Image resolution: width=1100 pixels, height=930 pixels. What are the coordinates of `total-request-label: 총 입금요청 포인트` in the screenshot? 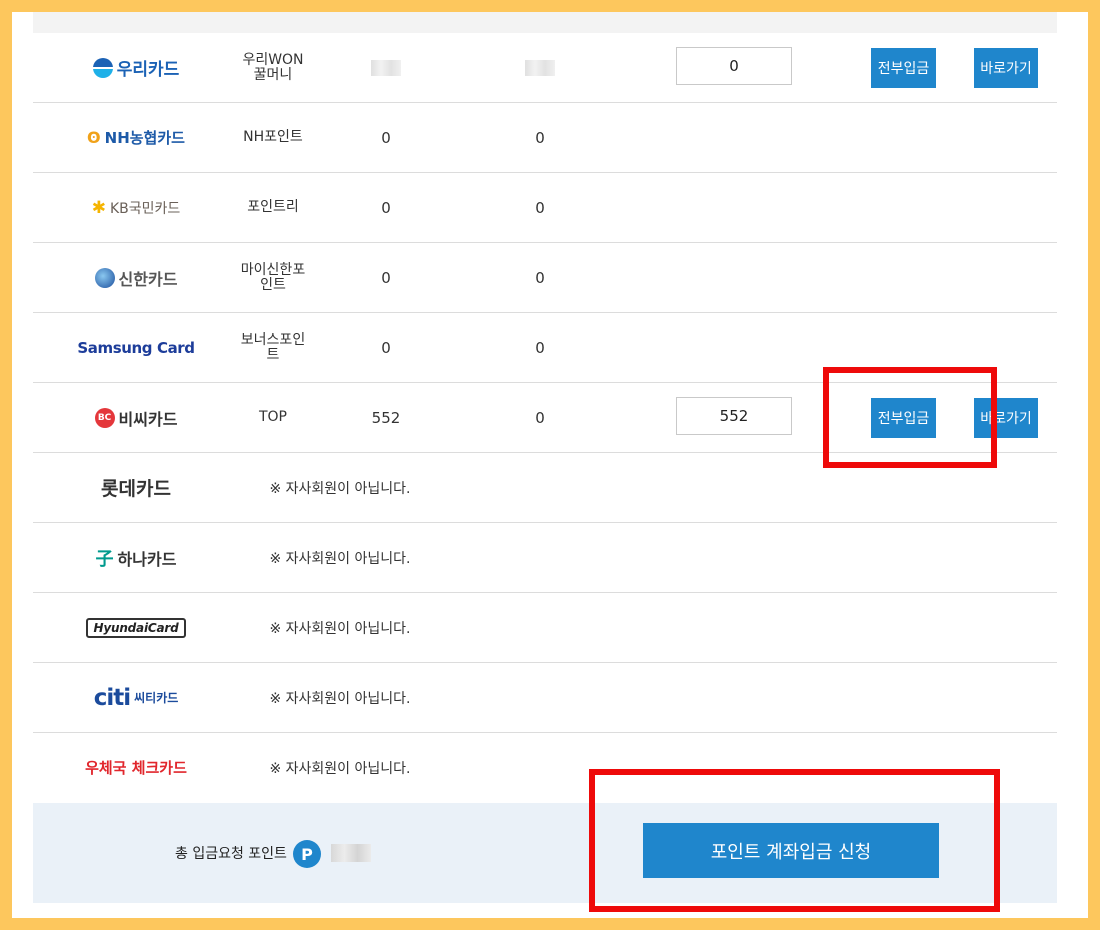 It's located at (231, 854).